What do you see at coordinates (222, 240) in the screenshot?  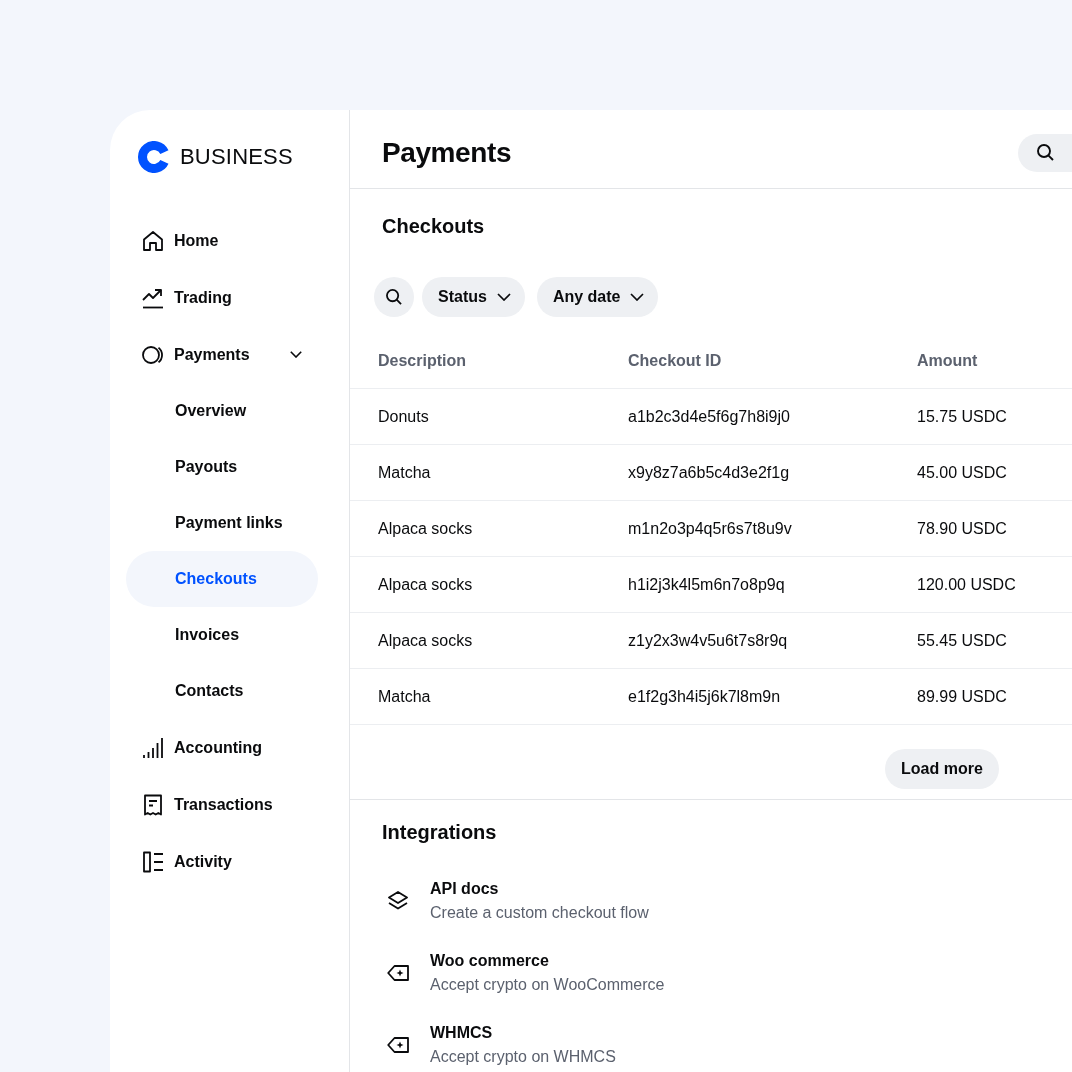 I see `nav-item: Home` at bounding box center [222, 240].